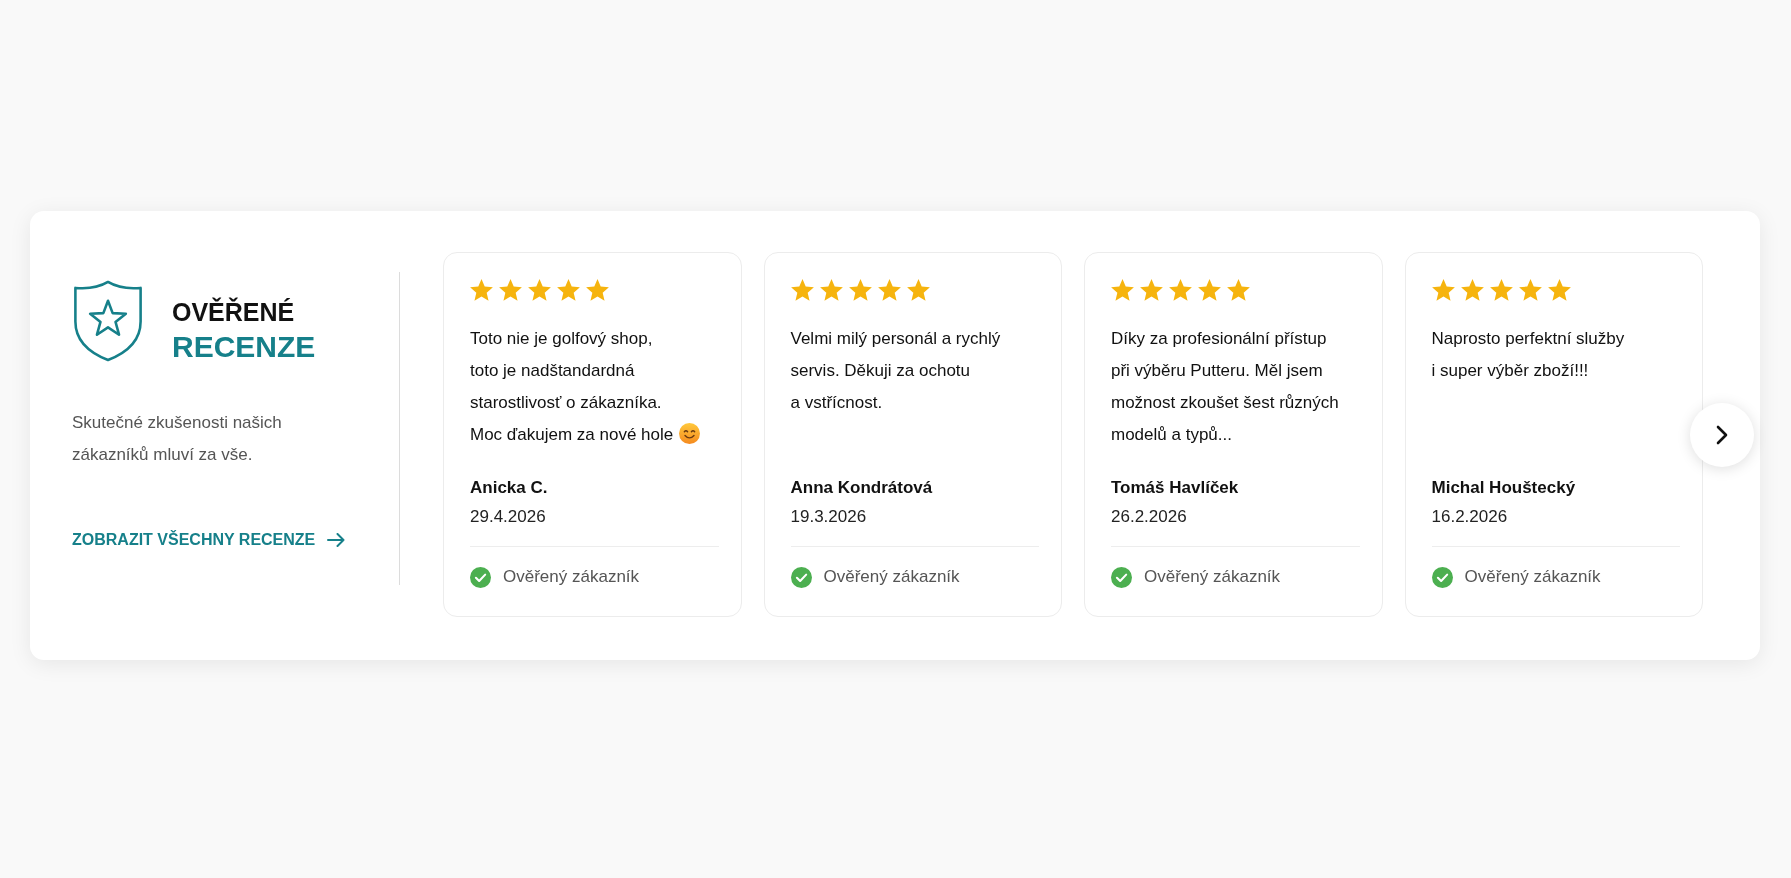 This screenshot has height=878, width=1791. I want to click on arrow-right-icon, so click(336, 540).